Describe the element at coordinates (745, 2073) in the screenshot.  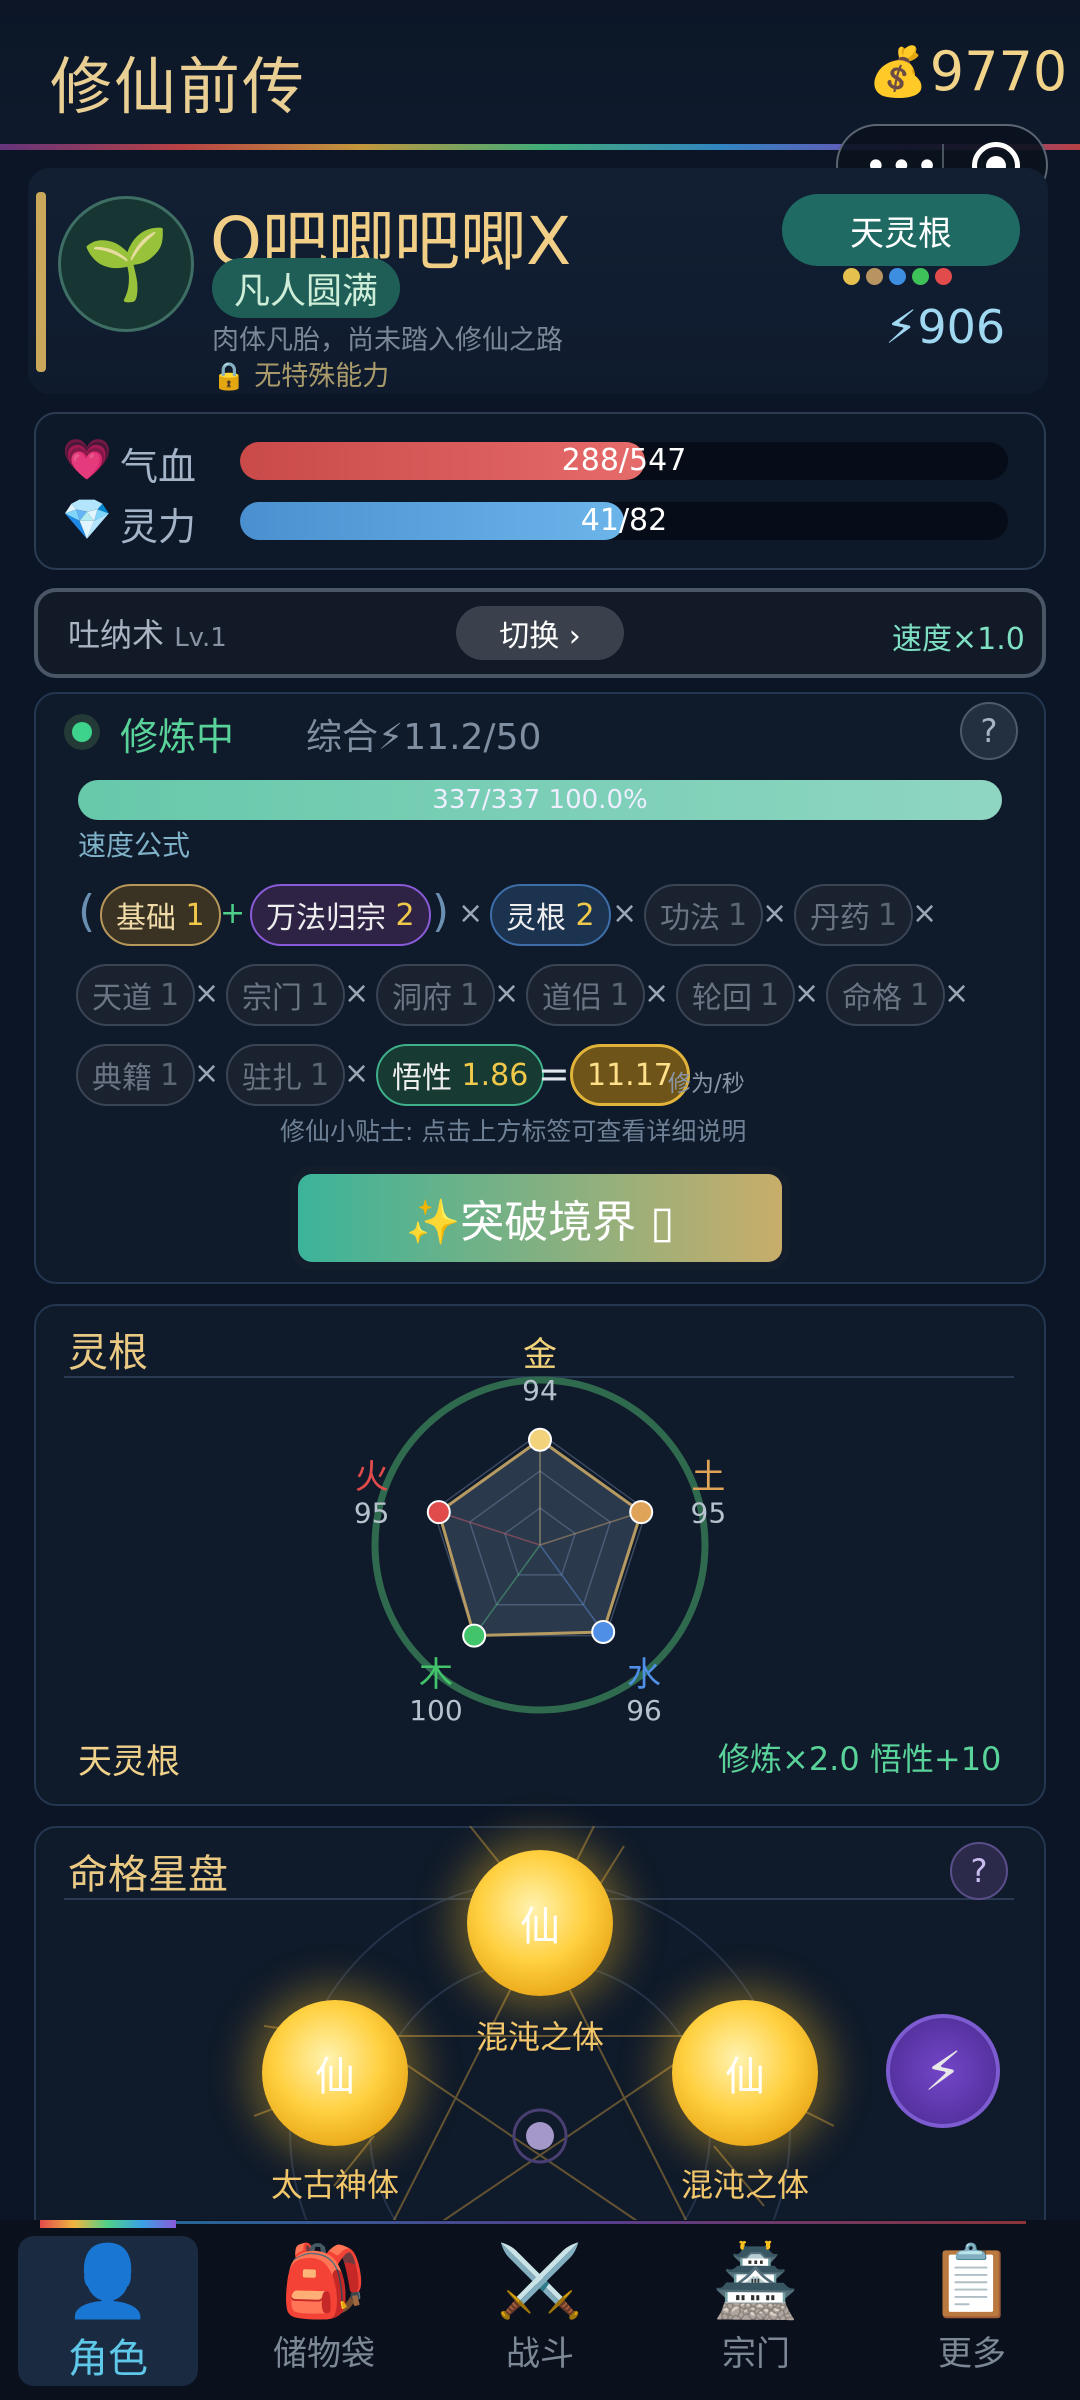
I see `destiny-orb-right: 仙` at that location.